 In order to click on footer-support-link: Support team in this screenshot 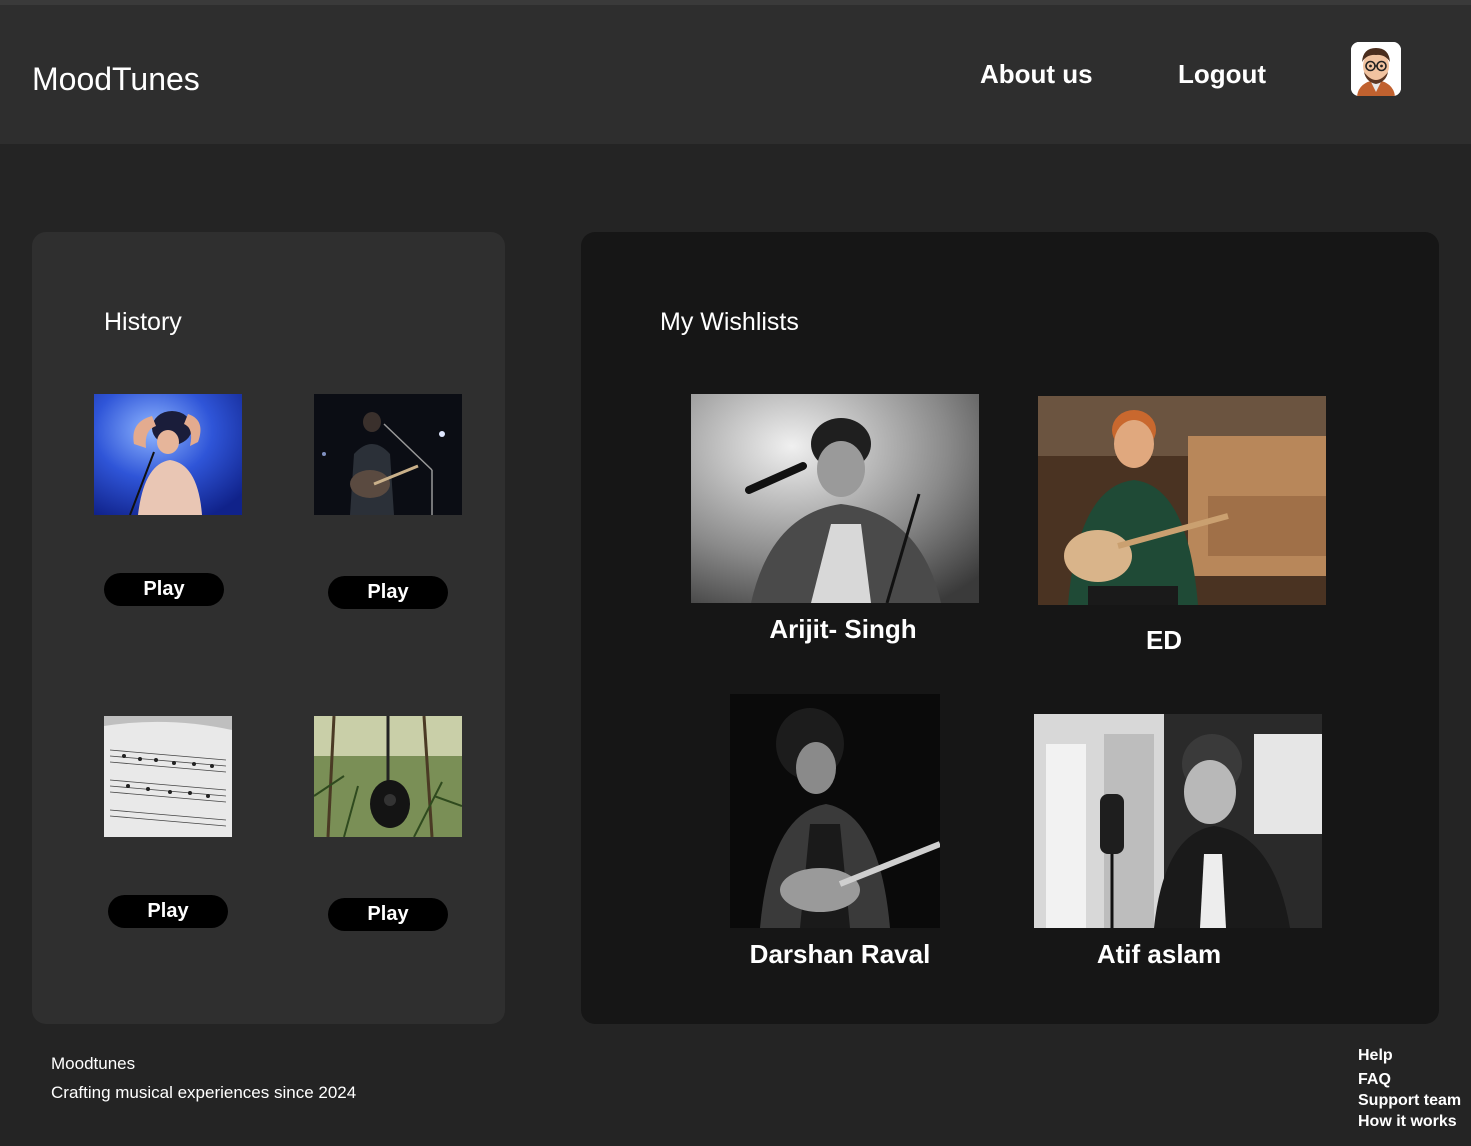, I will do `click(1409, 1100)`.